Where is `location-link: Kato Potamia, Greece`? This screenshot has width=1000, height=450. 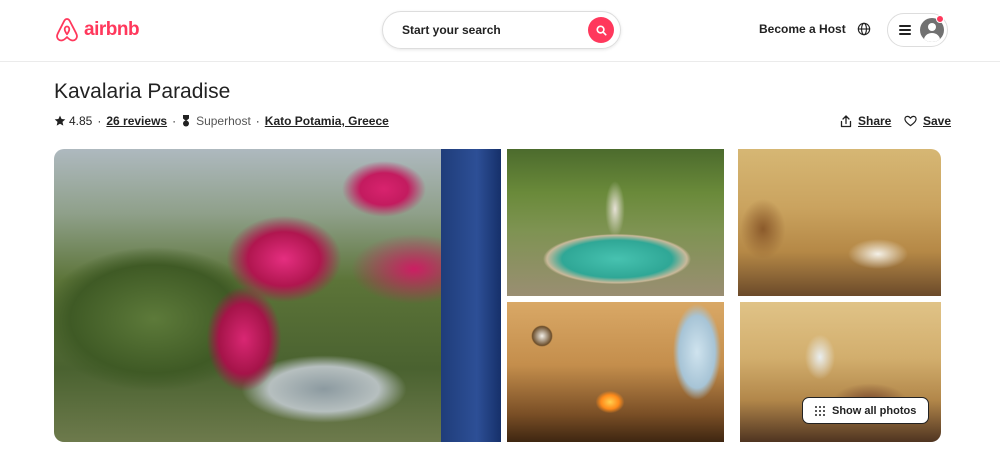
location-link: Kato Potamia, Greece is located at coordinates (327, 121).